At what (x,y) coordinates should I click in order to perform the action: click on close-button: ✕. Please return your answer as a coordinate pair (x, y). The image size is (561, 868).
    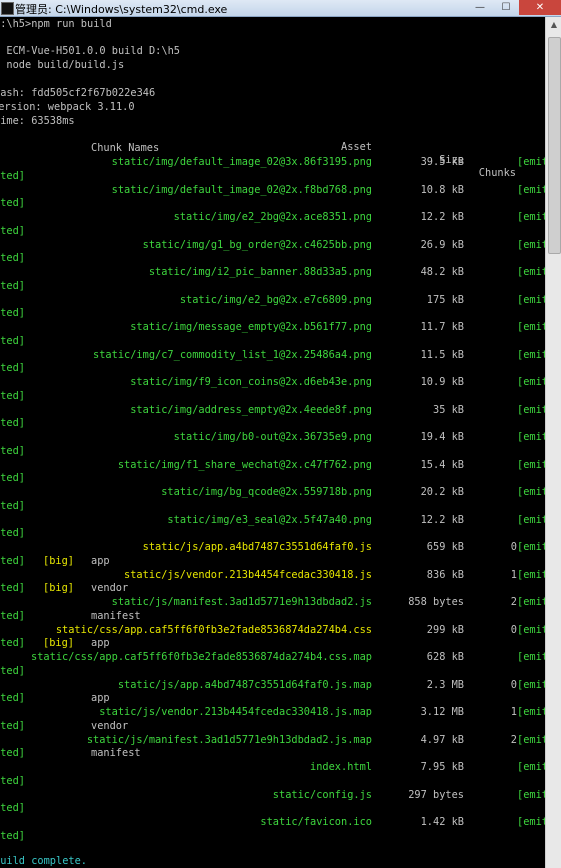
    Looking at the image, I should click on (540, 7).